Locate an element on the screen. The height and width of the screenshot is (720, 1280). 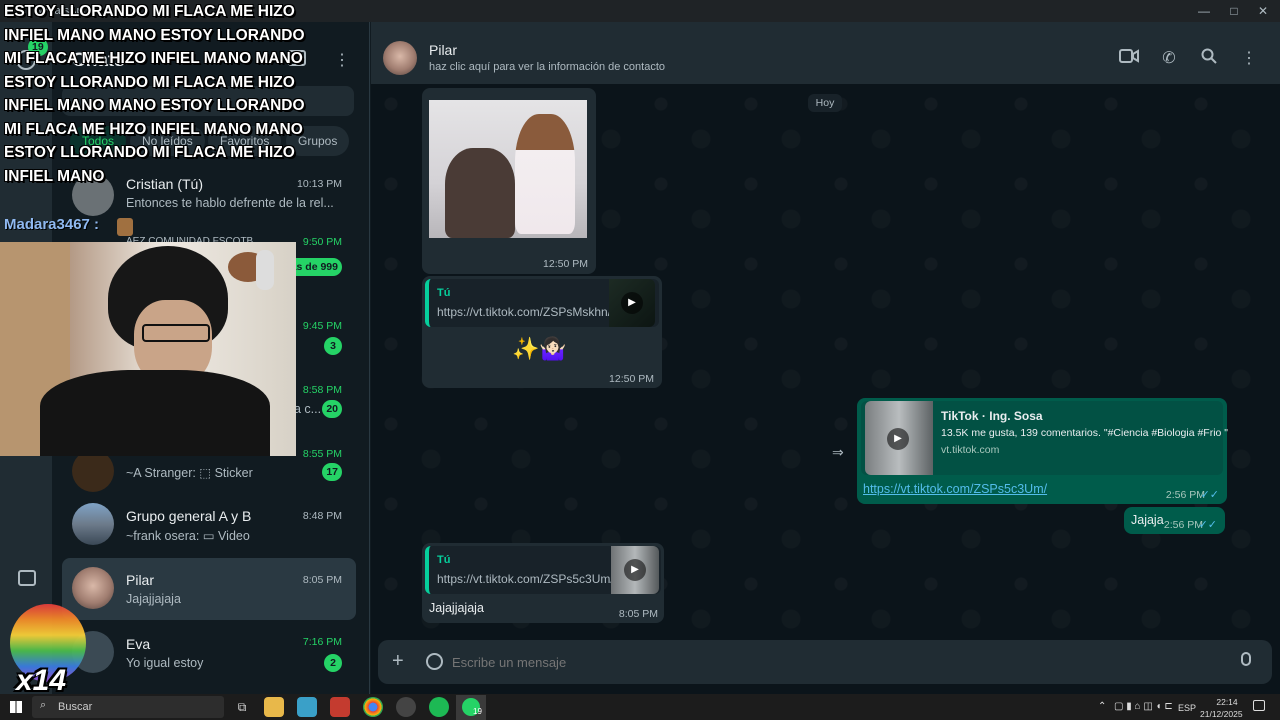
chat-time: 8:55 PM is located at coordinates (322, 454).